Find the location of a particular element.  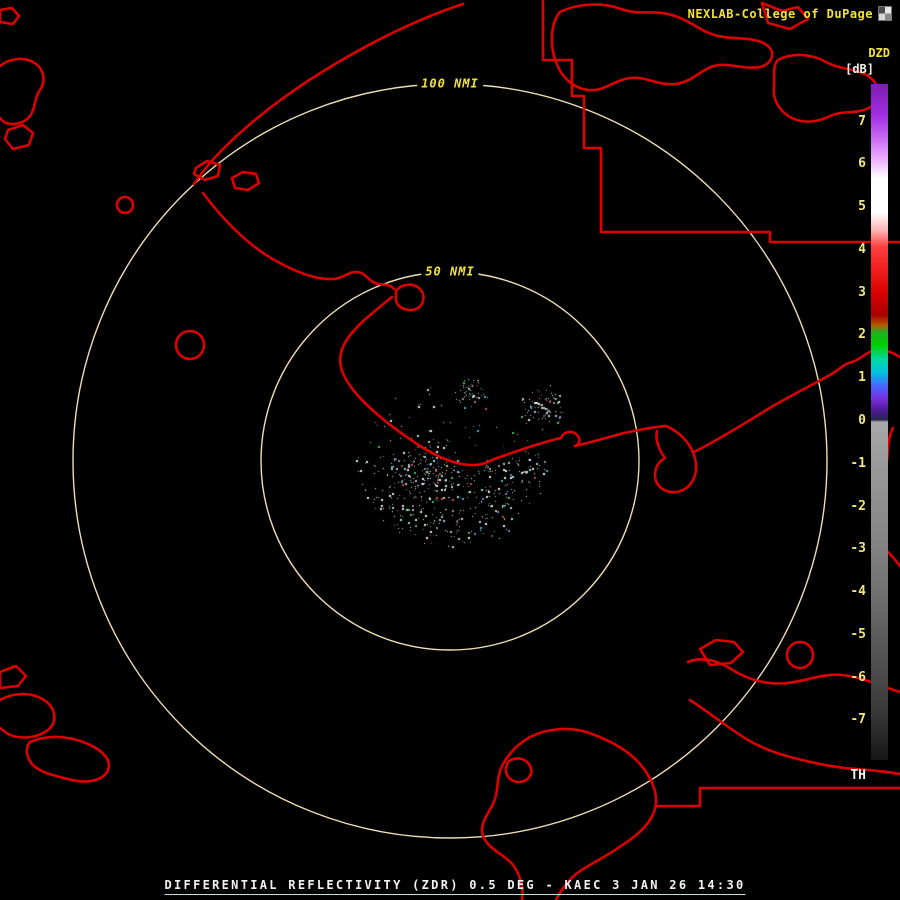

colorbar-units: [dB] is located at coordinates (859, 69).